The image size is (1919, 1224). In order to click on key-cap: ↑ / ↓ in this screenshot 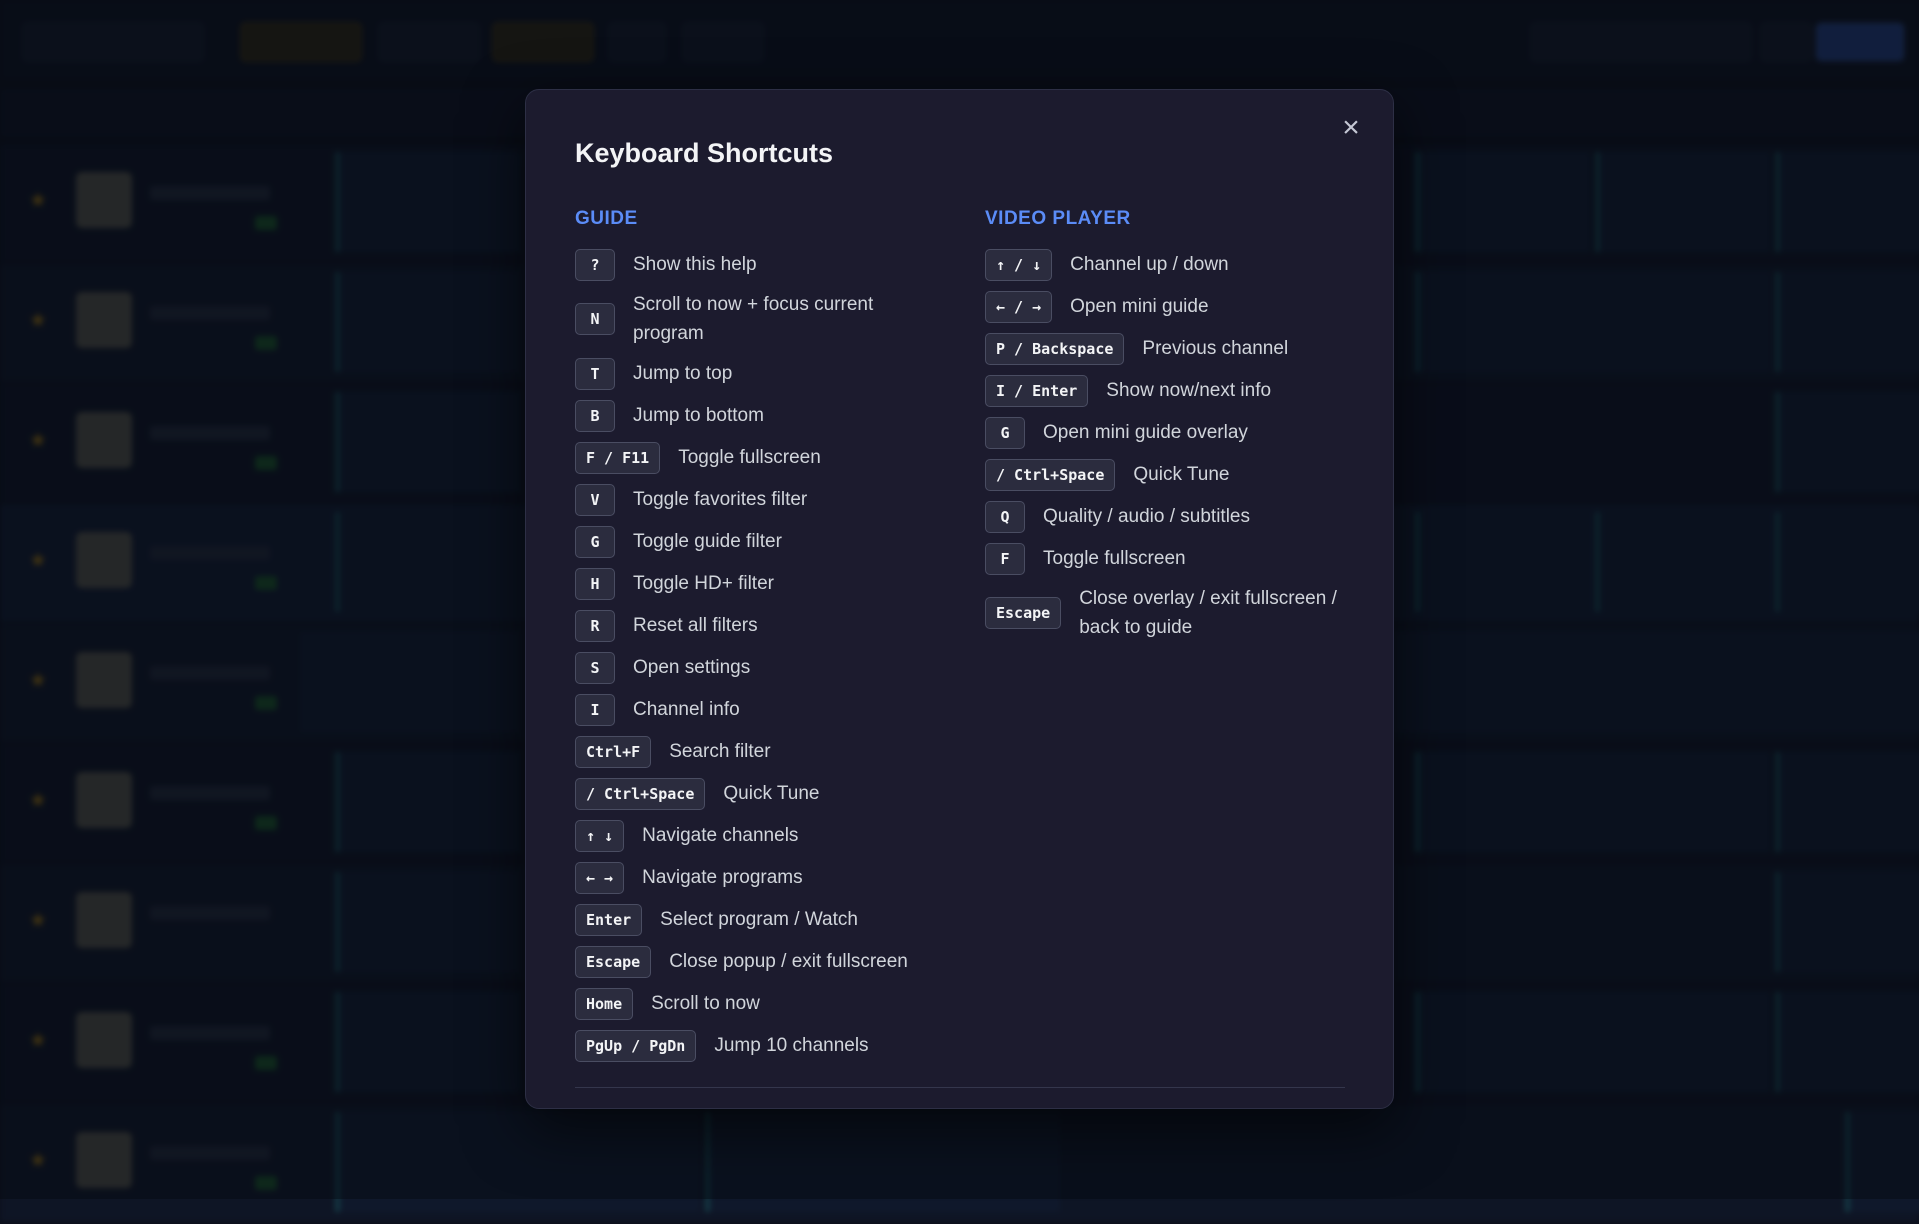, I will do `click(1019, 264)`.